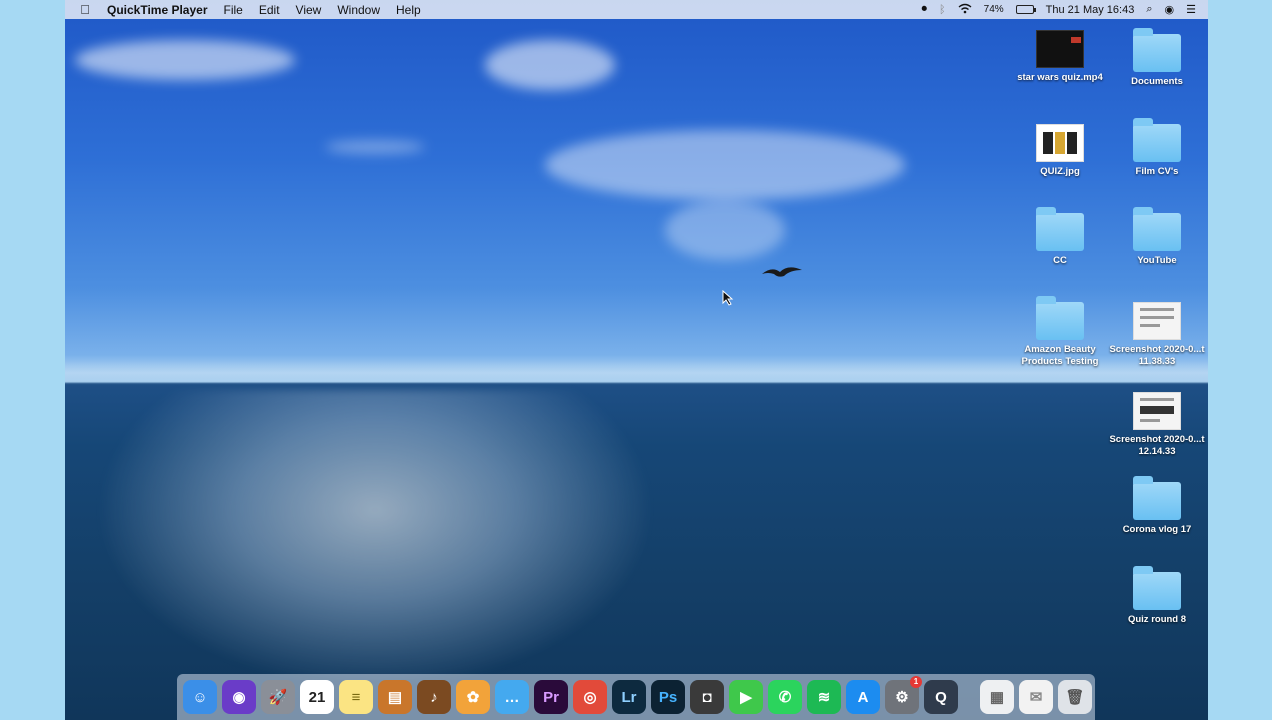 This screenshot has width=1272, height=720. I want to click on facetime-icon: ▶, so click(746, 697).